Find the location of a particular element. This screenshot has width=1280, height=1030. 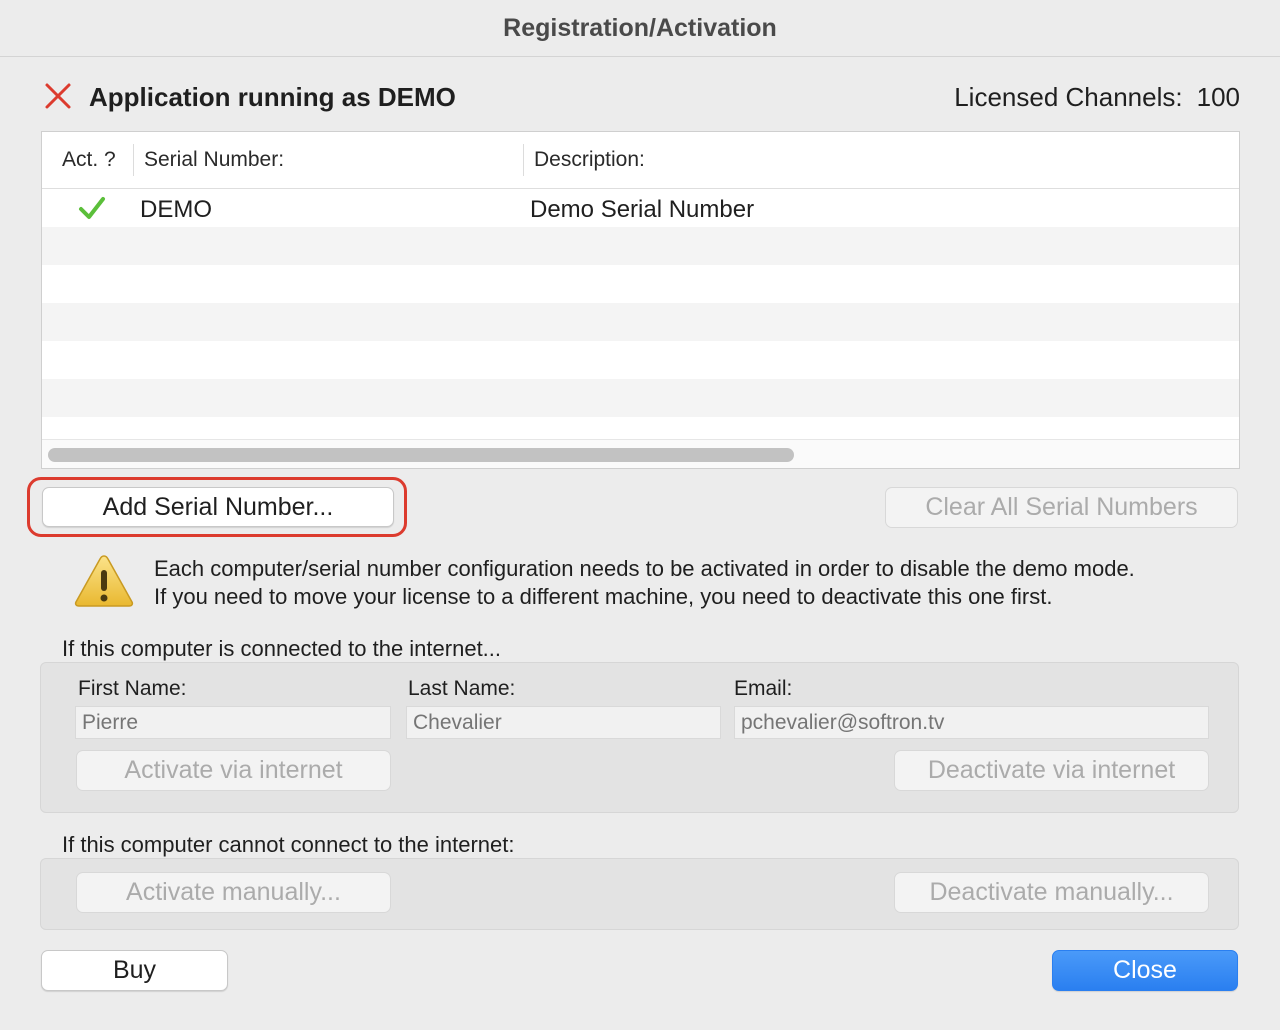

licensed-channels: Licensed Channels: 100 is located at coordinates (1097, 97).